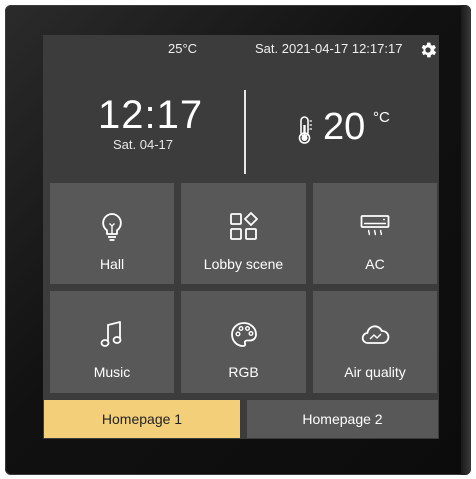 The image size is (476, 479). Describe the element at coordinates (142, 419) in the screenshot. I see `tab-homepage-1: Homepage 1` at that location.